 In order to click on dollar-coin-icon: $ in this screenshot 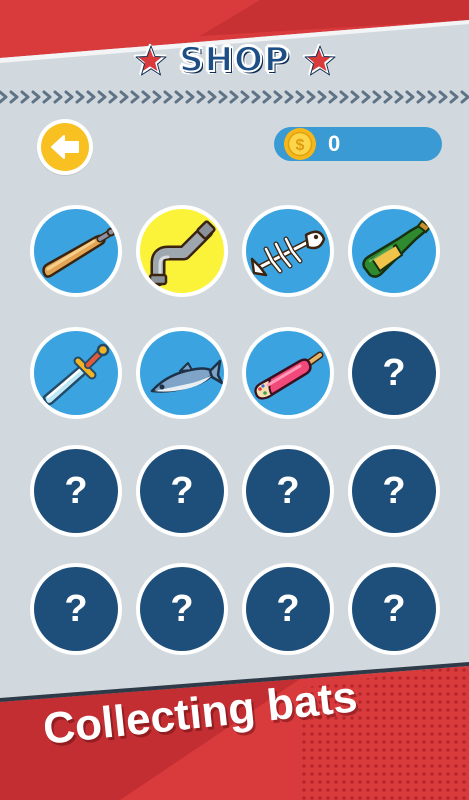, I will do `click(300, 144)`.